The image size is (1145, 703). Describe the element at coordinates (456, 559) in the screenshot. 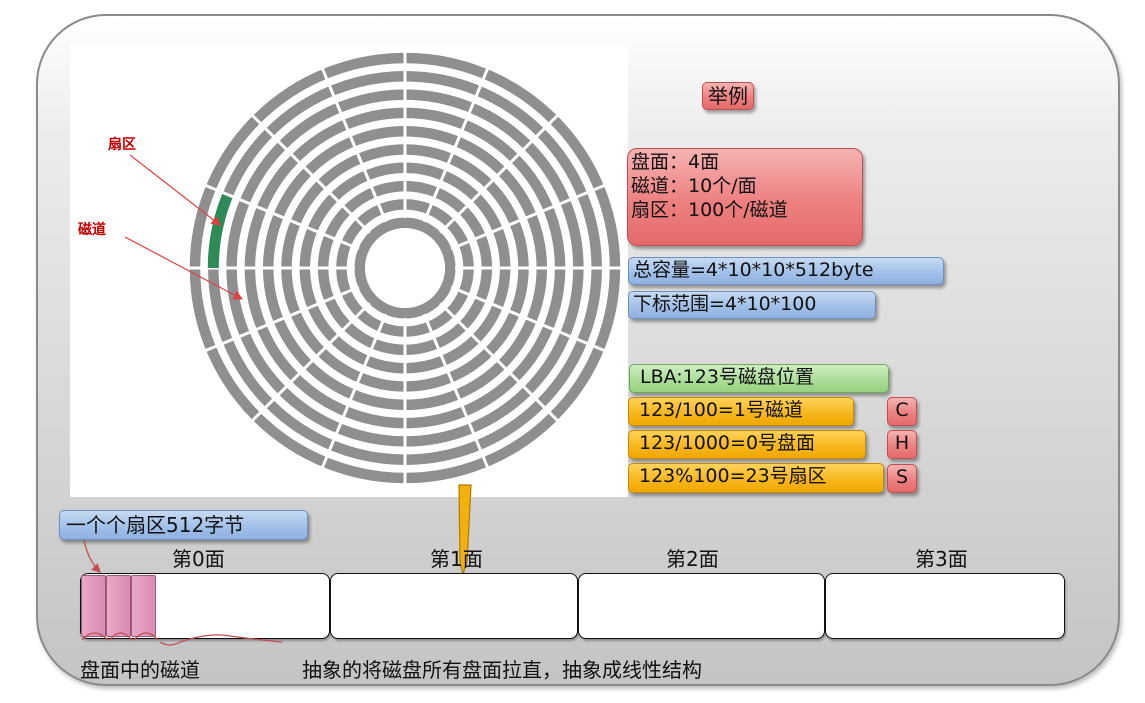

I see `face-label-1: 第1面` at that location.